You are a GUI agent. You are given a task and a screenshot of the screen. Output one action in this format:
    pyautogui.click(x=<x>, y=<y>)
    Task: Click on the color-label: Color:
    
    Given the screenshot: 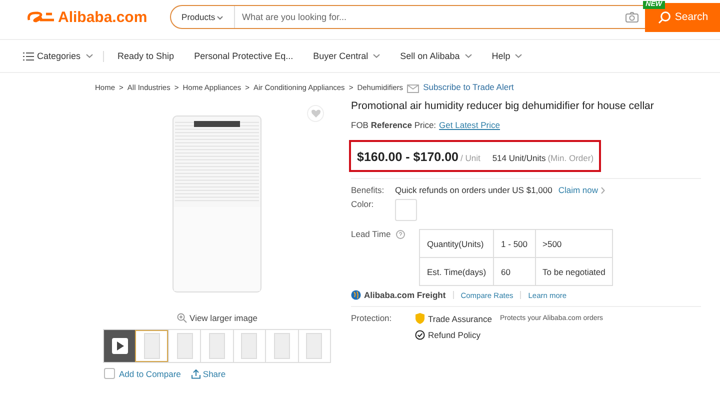 What is the action you would take?
    pyautogui.click(x=363, y=204)
    